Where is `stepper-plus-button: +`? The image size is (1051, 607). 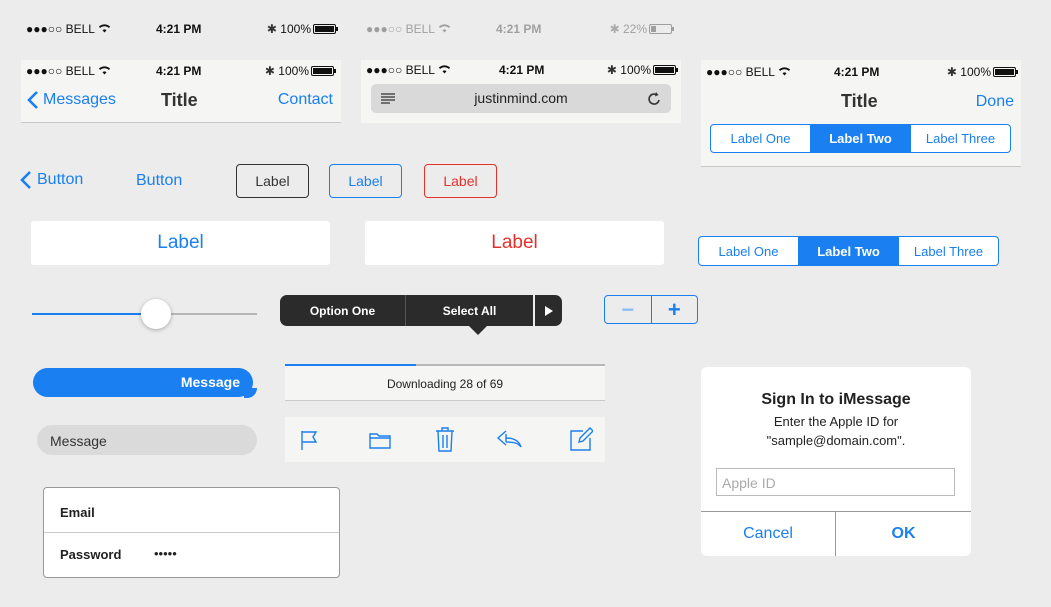
stepper-plus-button: + is located at coordinates (675, 309).